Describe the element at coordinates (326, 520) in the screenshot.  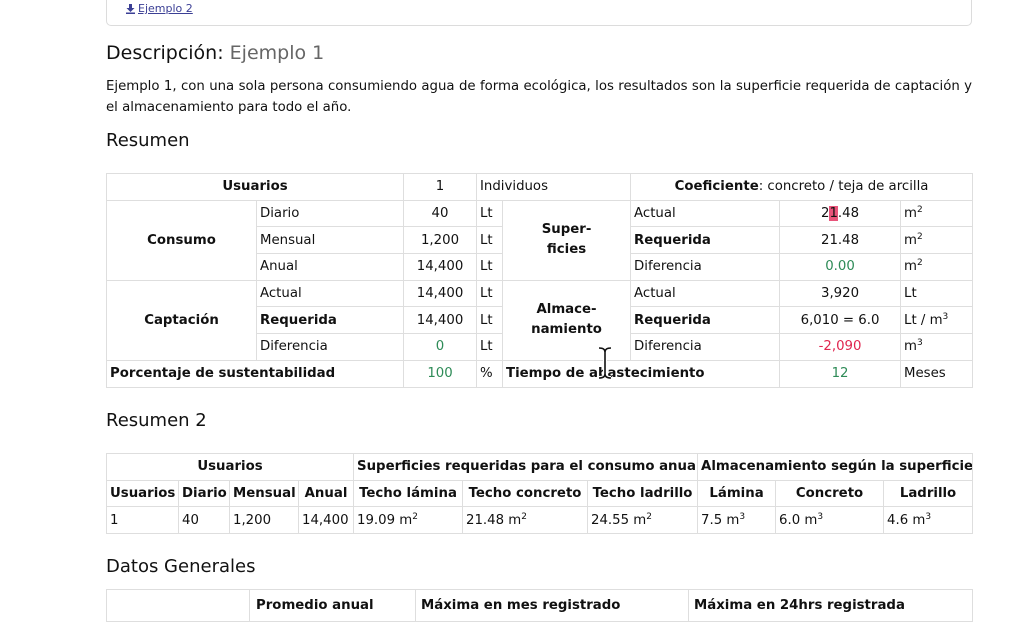
I see `table-cell: 14,400` at that location.